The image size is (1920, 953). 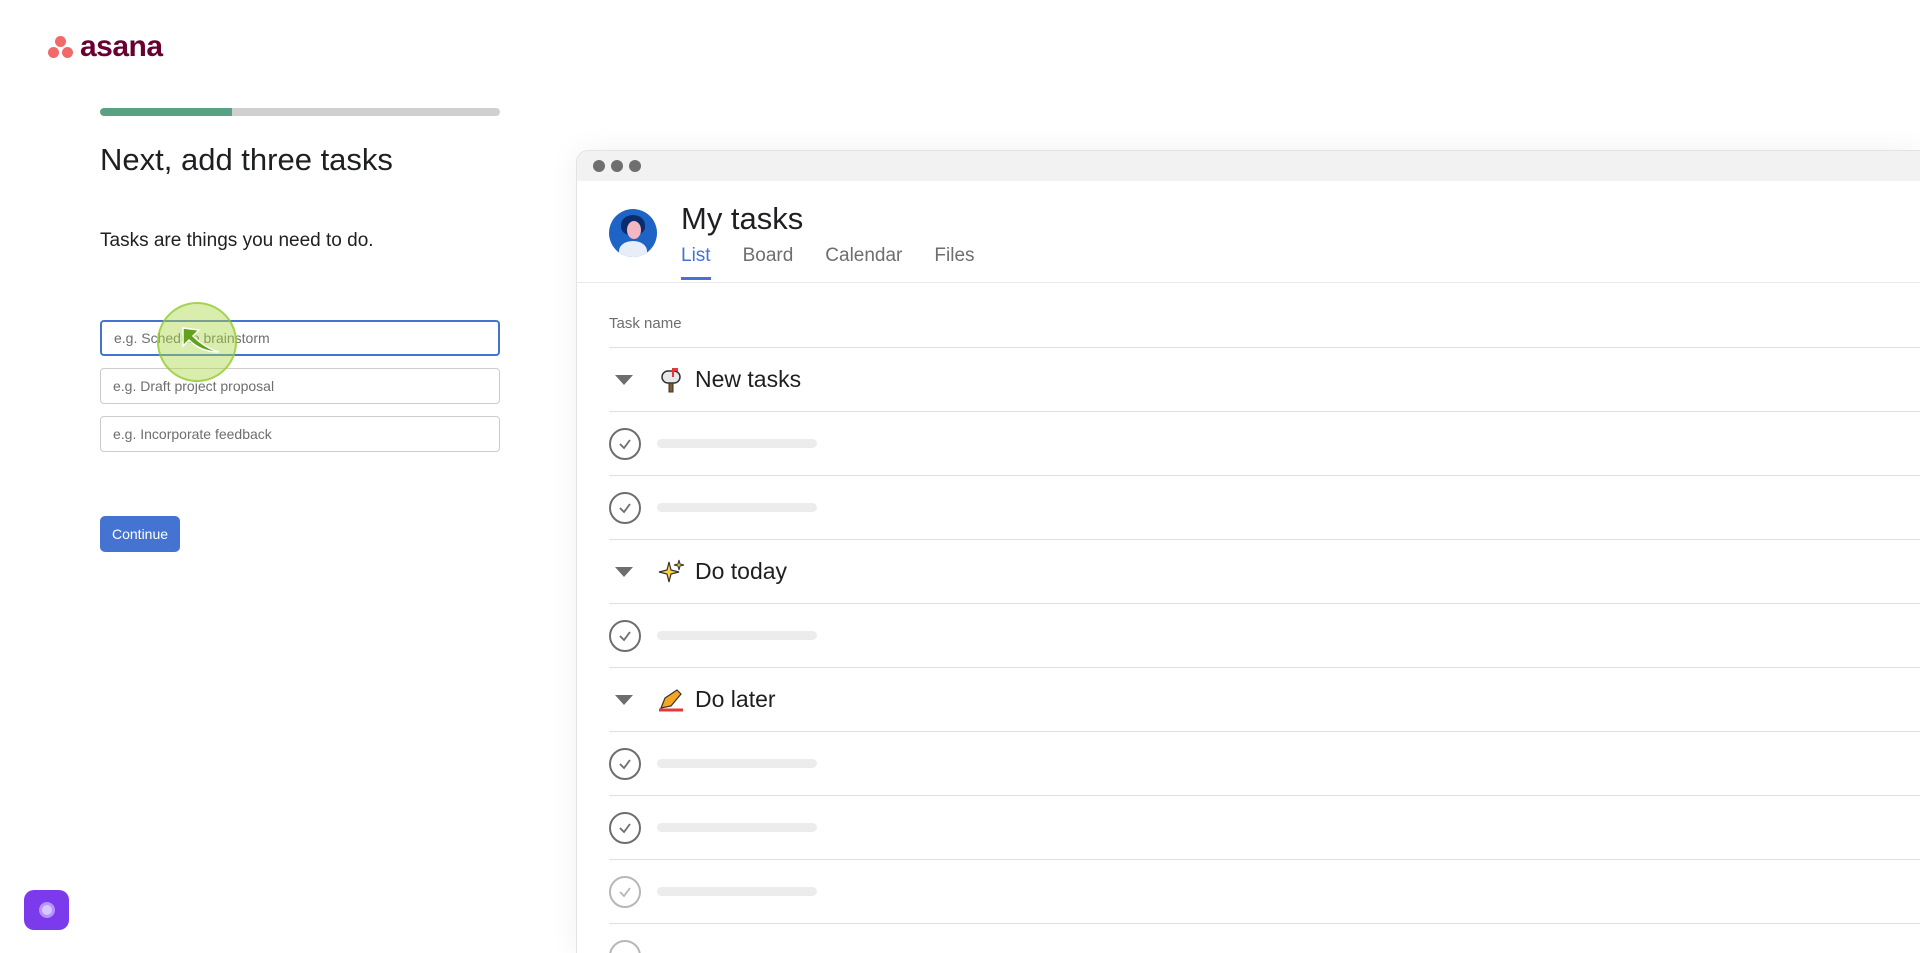 I want to click on sparkles-icon, so click(x=671, y=570).